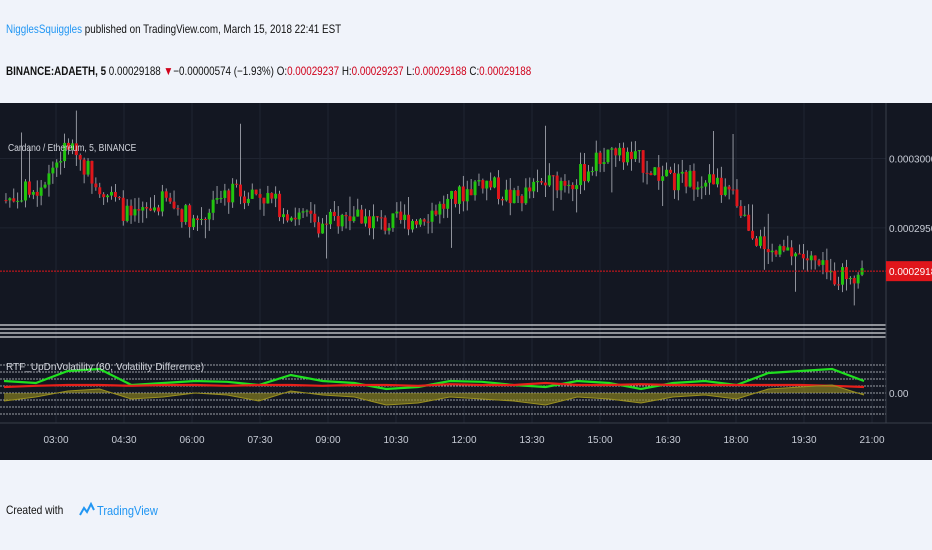  Describe the element at coordinates (124, 510) in the screenshot. I see `tradingview-logo: TradingView` at that location.